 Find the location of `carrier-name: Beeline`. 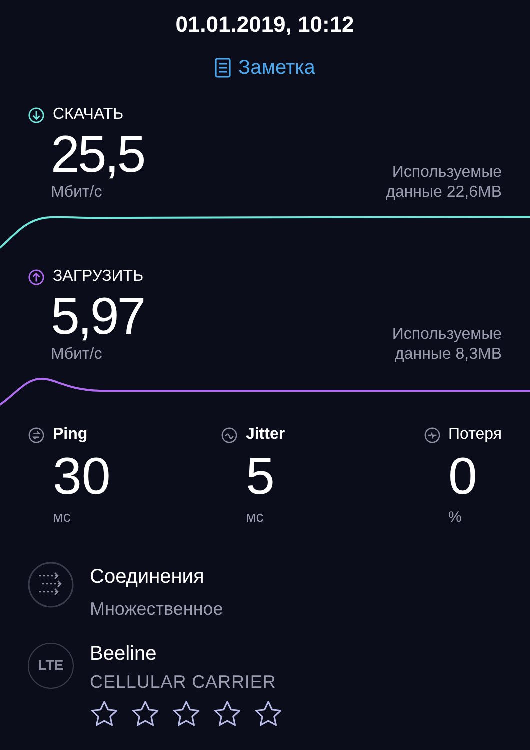

carrier-name: Beeline is located at coordinates (124, 654).